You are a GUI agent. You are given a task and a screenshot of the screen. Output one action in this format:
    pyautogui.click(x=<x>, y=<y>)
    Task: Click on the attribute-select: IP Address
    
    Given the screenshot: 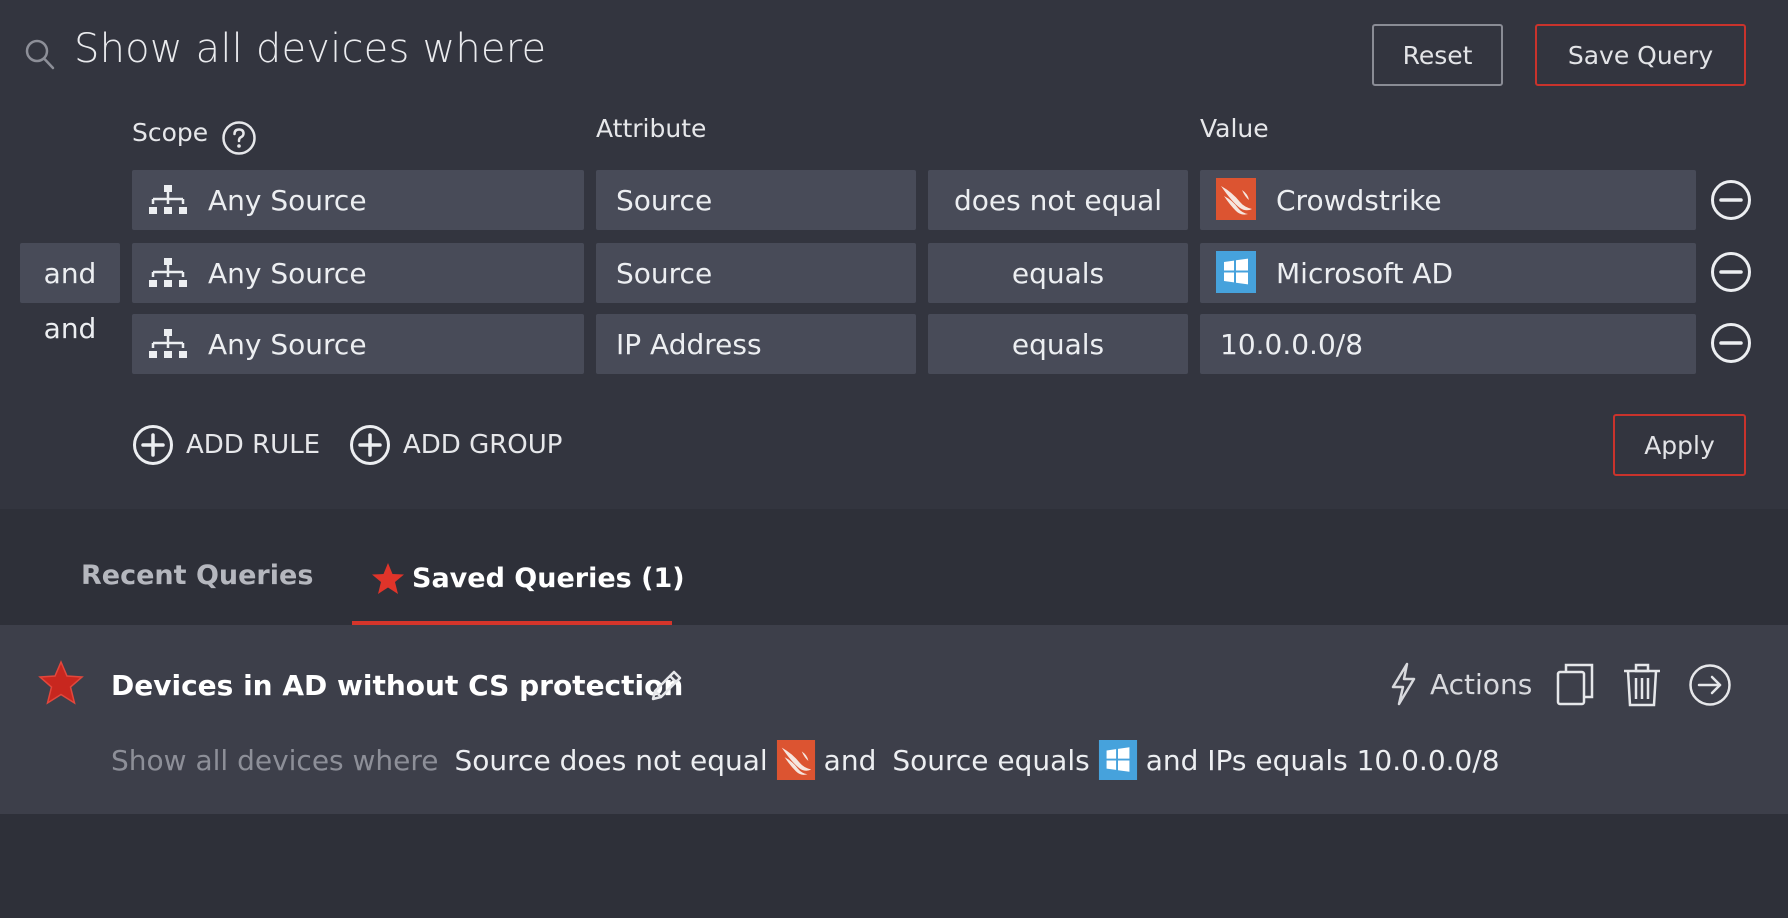 What is the action you would take?
    pyautogui.click(x=756, y=344)
    